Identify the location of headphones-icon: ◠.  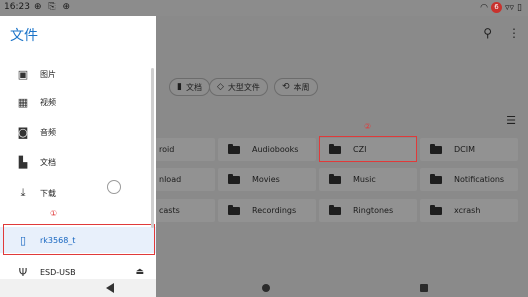
(484, 7).